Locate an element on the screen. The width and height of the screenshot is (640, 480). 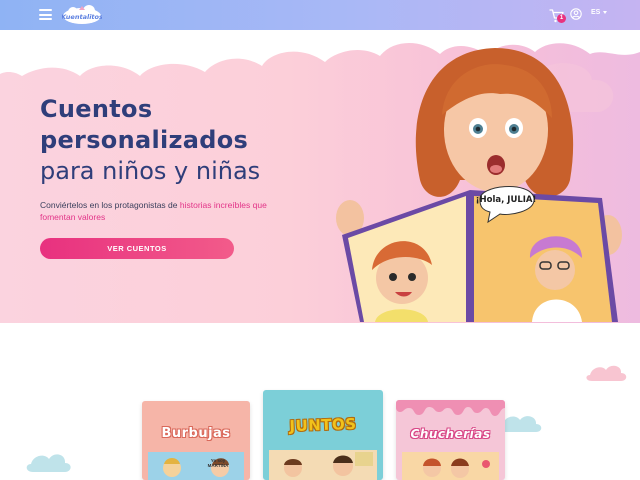
user-account-icon is located at coordinates (576, 14).